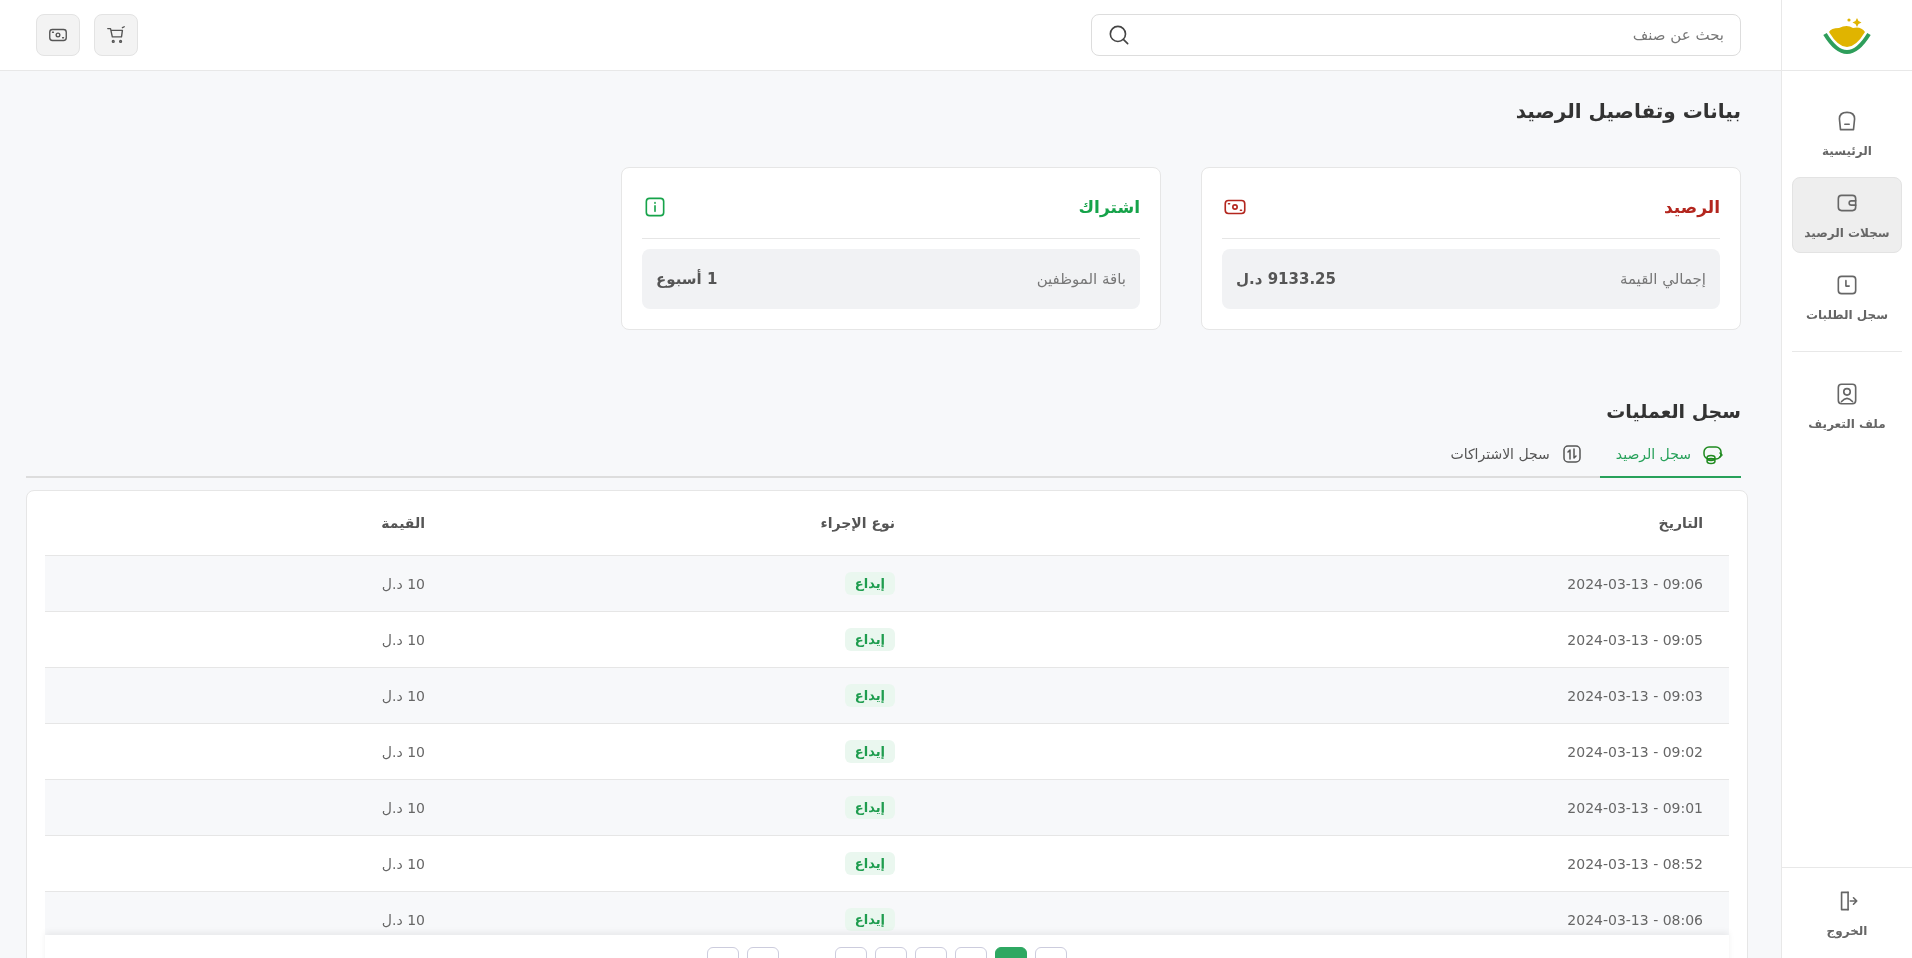 Image resolution: width=1912 pixels, height=958 pixels. I want to click on table-cell-text: 09:06 - 2024-03-13, so click(1634, 583).